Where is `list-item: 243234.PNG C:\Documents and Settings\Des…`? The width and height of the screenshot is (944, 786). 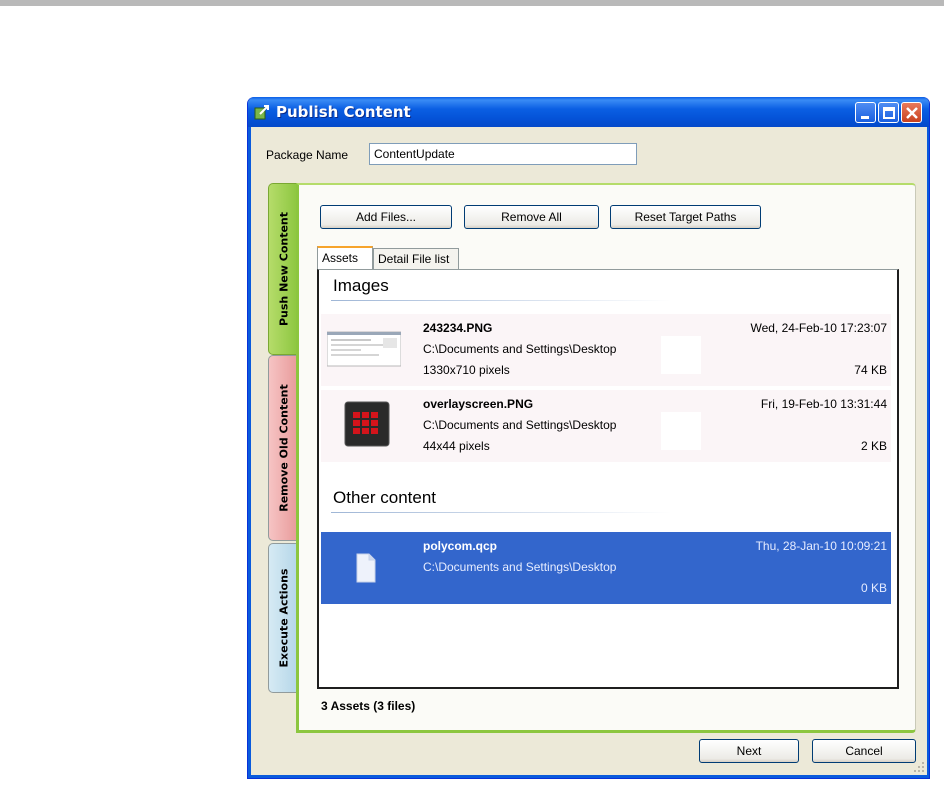
list-item: 243234.PNG C:\Documents and Settings\Des… is located at coordinates (606, 350).